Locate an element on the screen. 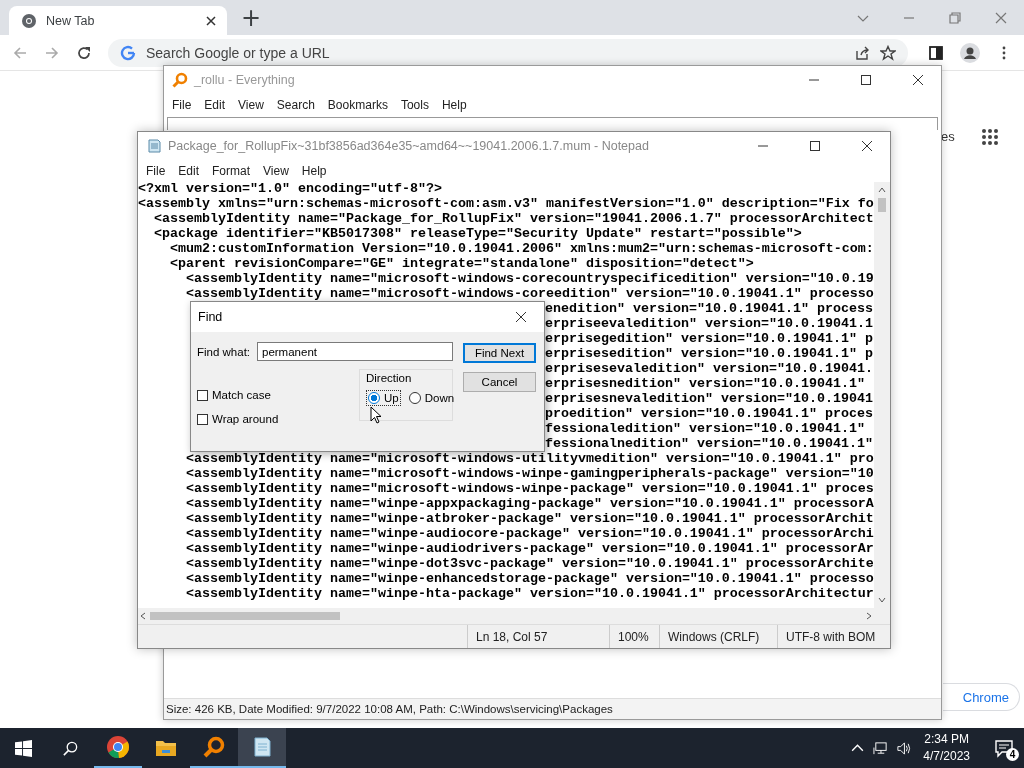 This screenshot has height=768, width=1024. code-line: <assemblyIdentity name="winpe-appxpackaging-package" version="10.0.19041.1" processorA is located at coordinates (529, 503).